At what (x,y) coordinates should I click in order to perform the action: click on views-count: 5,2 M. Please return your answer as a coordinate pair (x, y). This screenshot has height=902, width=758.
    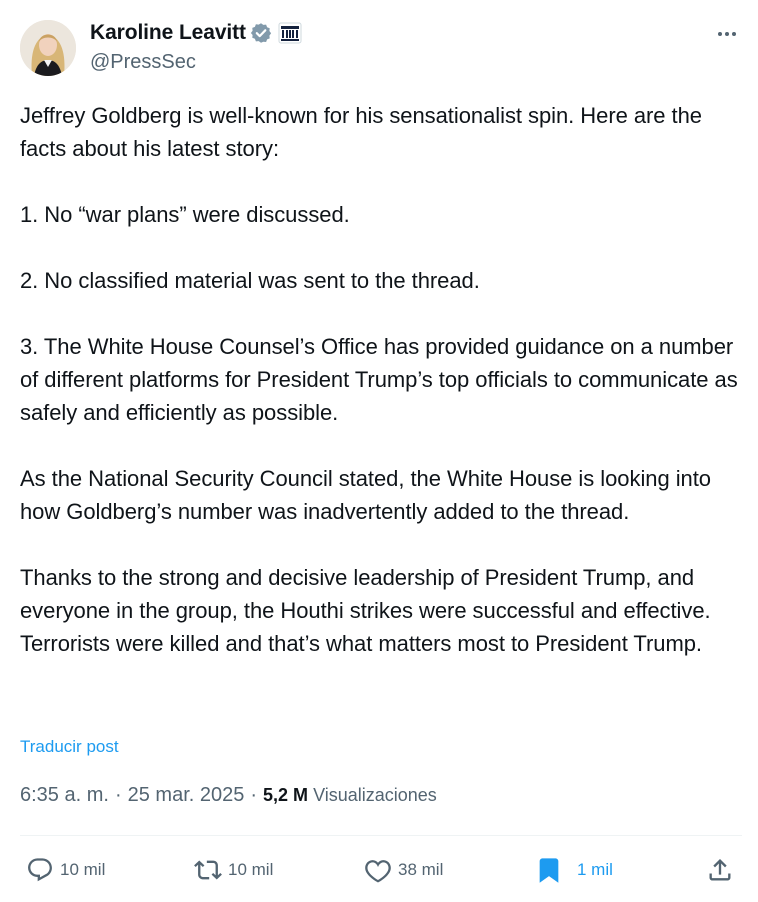
    Looking at the image, I should click on (286, 795).